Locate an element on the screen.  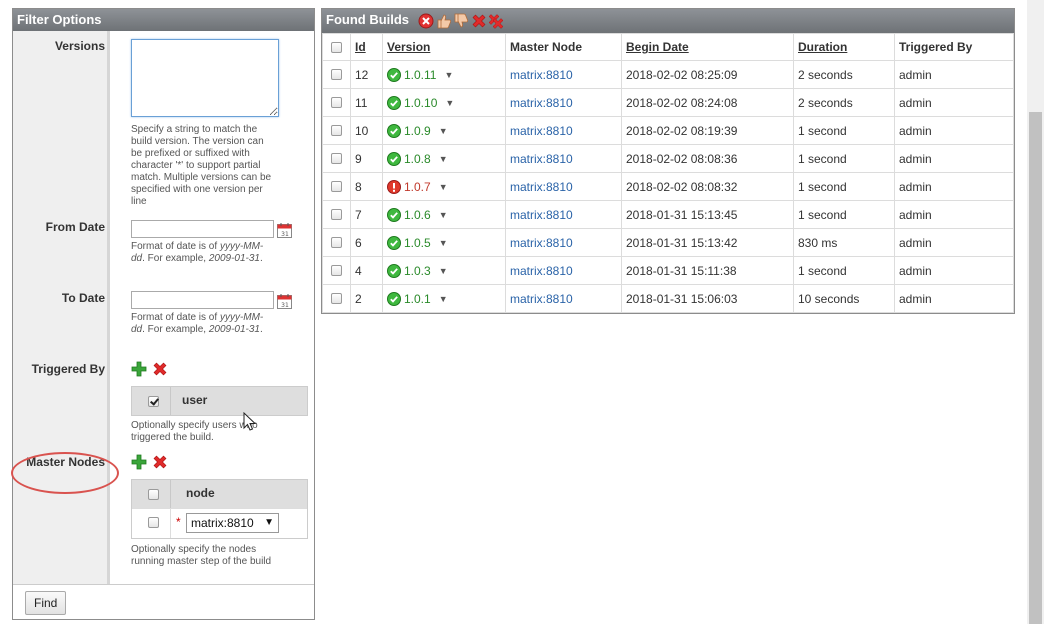
build-version: 1.0.7 is located at coordinates (417, 187).